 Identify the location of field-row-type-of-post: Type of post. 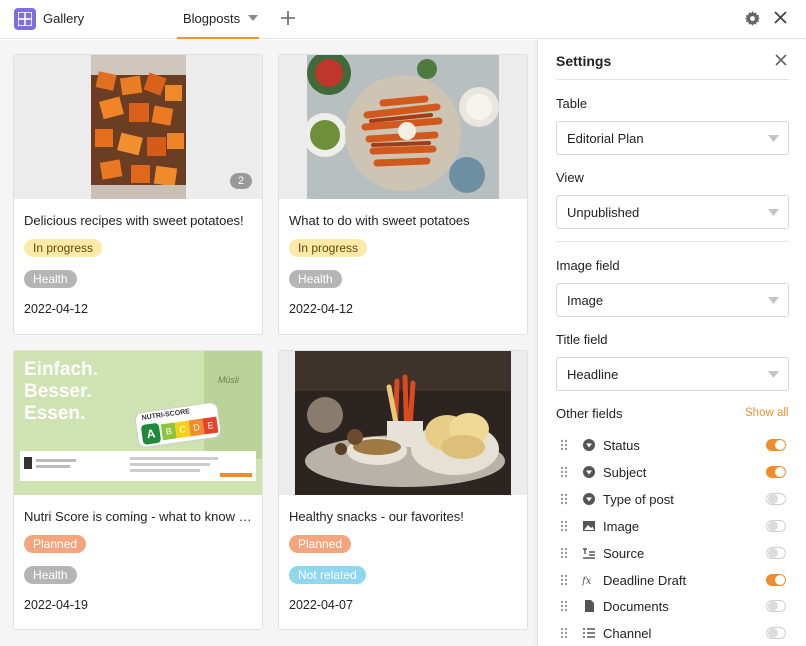
(672, 499).